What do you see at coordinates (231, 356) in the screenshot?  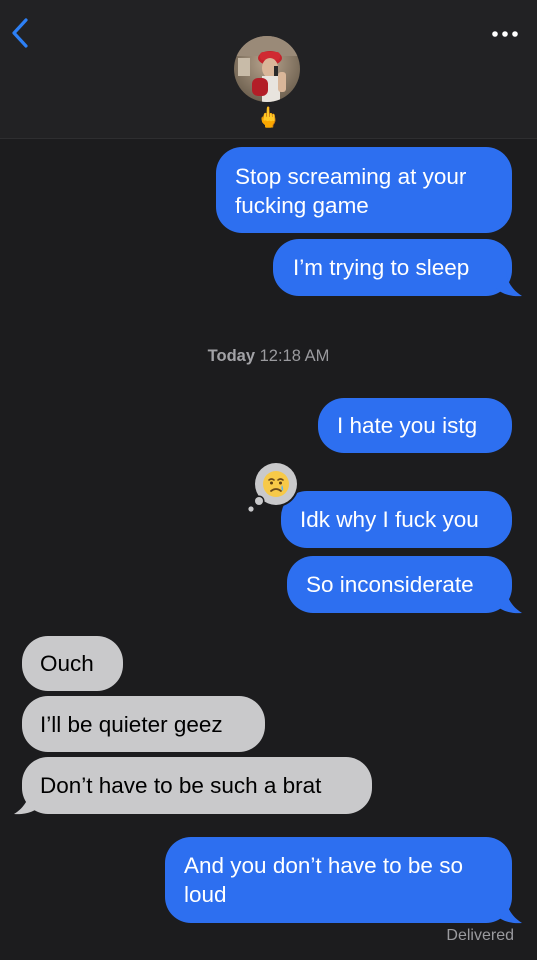 I see `timestamp-day: Today` at bounding box center [231, 356].